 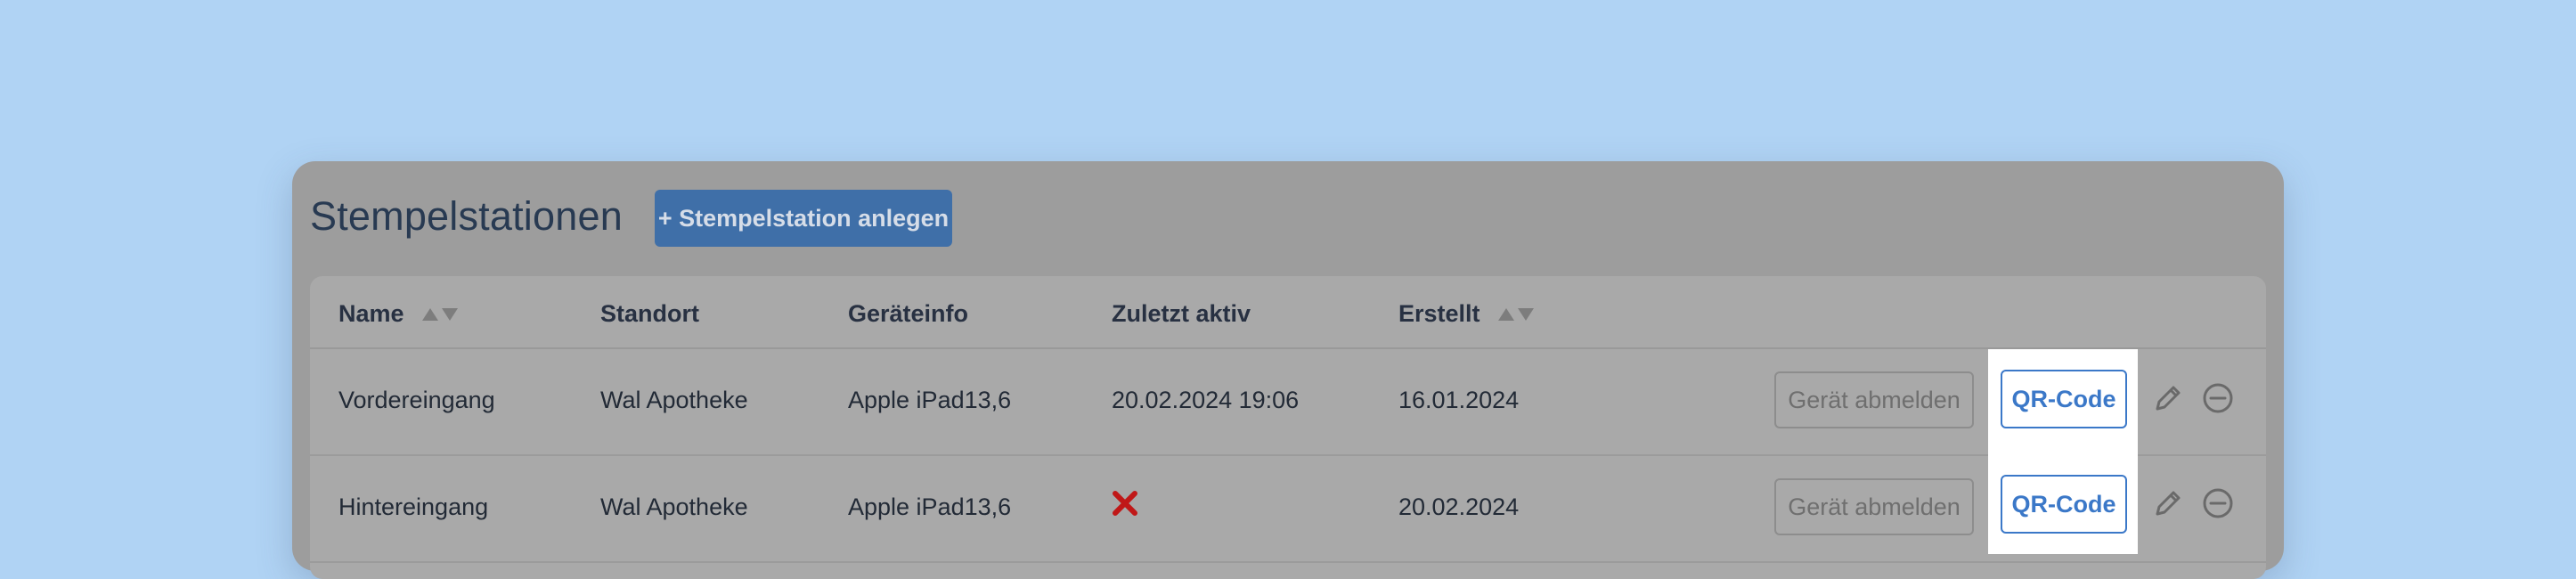 What do you see at coordinates (1125, 506) in the screenshot?
I see `x-icon` at bounding box center [1125, 506].